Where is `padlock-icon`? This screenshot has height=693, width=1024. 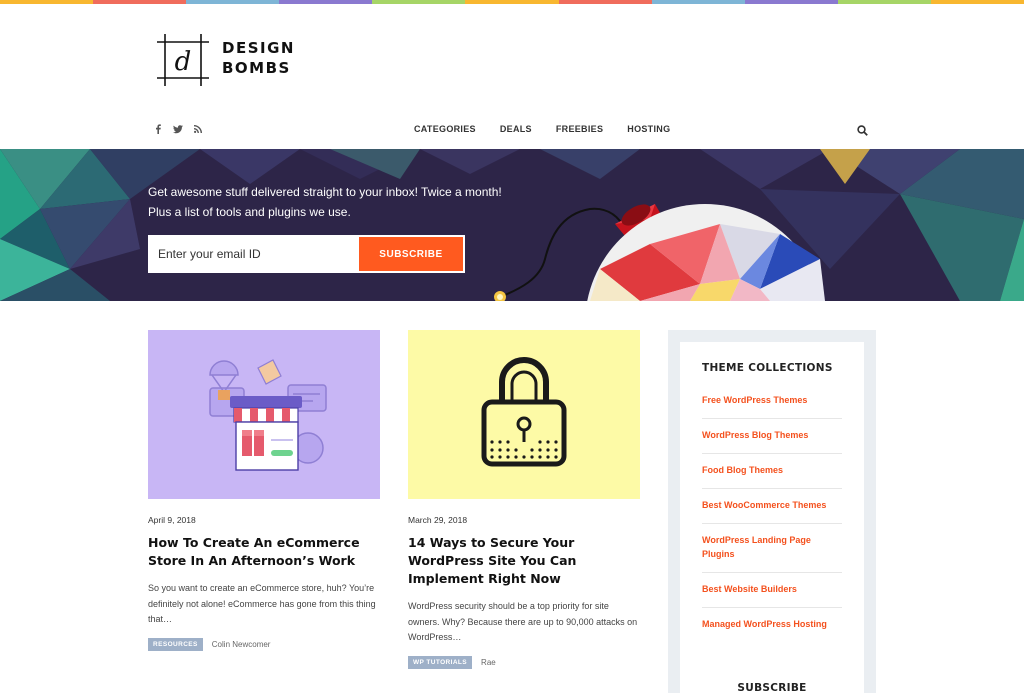
padlock-icon is located at coordinates (524, 412).